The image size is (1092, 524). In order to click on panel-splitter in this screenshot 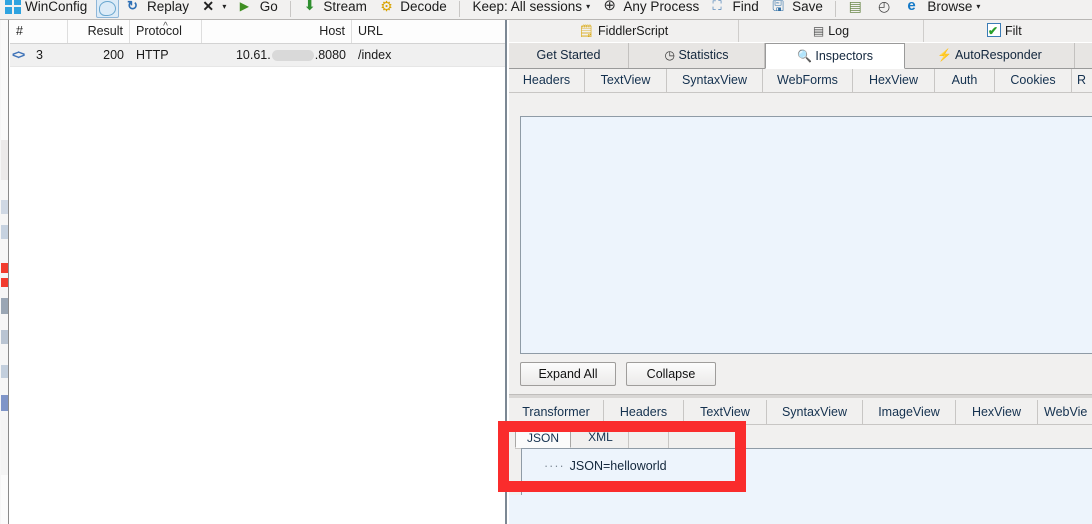, I will do `click(800, 396)`.